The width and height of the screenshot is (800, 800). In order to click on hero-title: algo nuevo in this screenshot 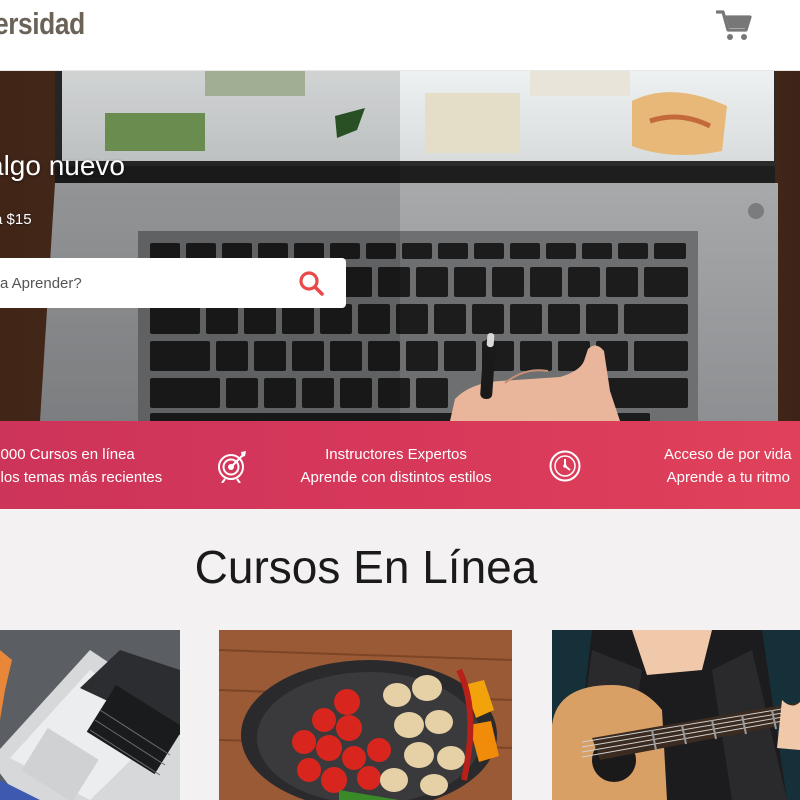, I will do `click(63, 165)`.